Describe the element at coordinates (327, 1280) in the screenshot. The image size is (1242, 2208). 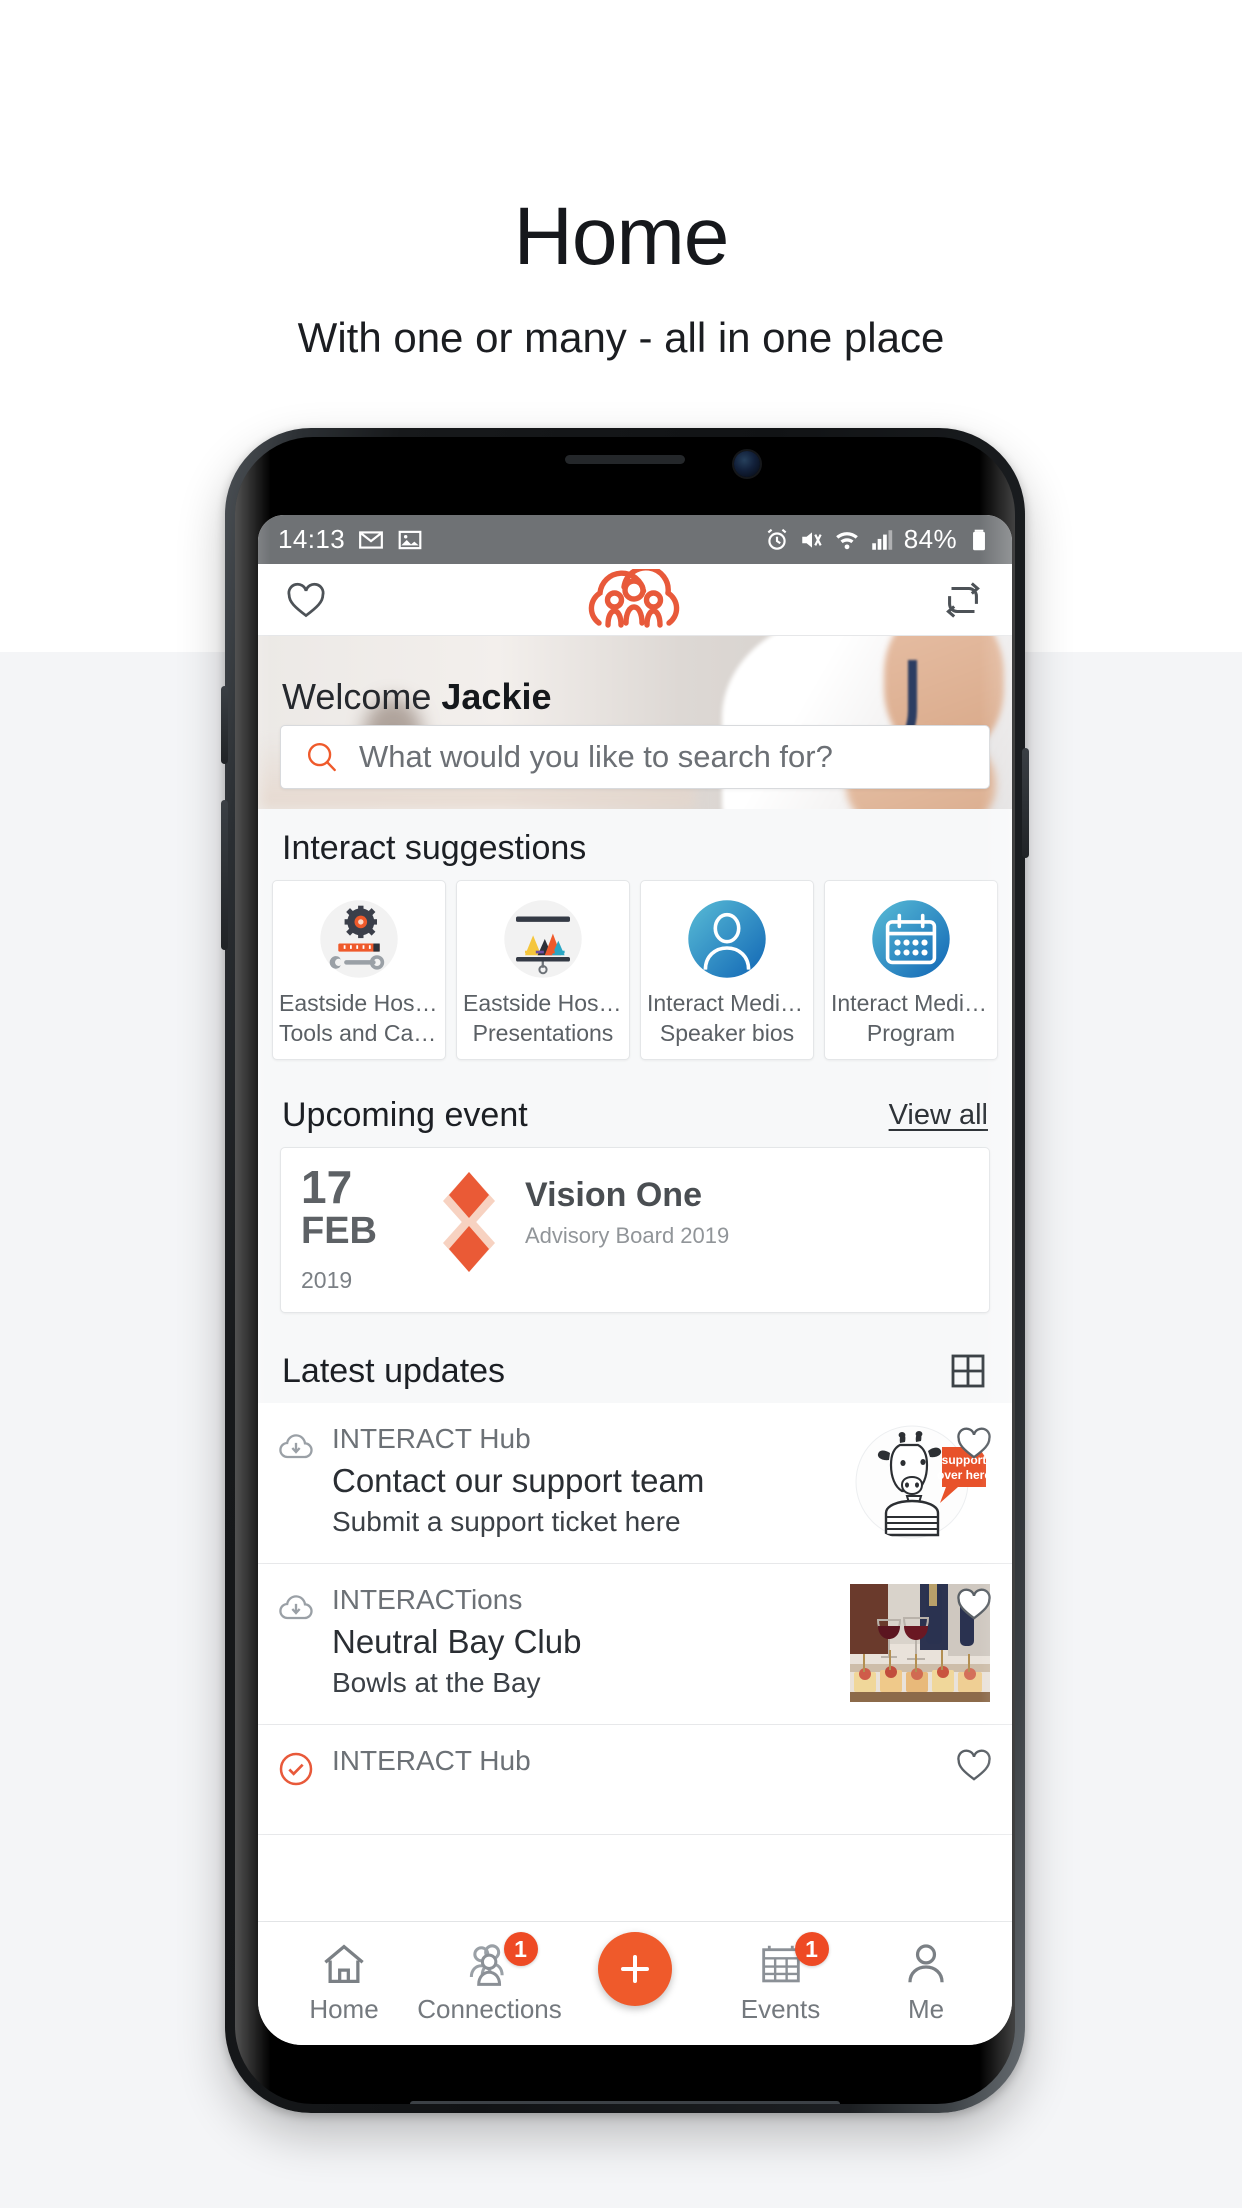
I see `event-year: 2019` at that location.